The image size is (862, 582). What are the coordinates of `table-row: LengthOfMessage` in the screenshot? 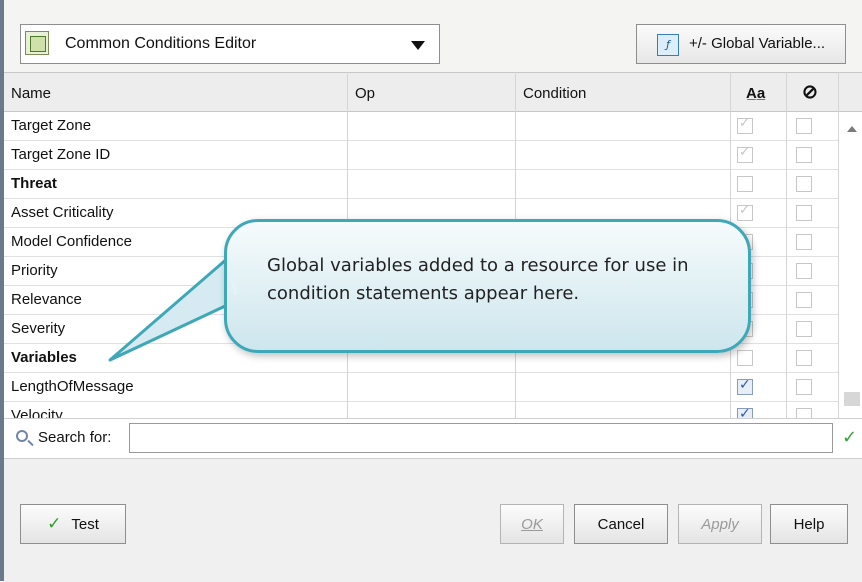 It's located at (421, 387).